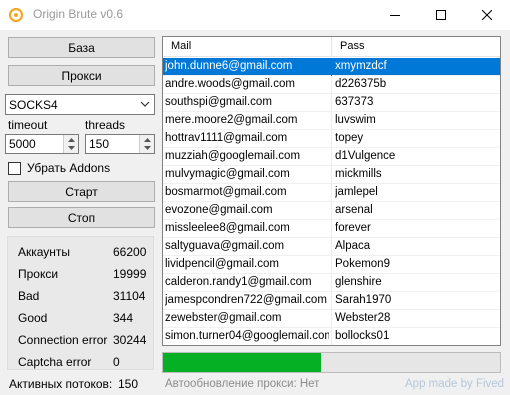  I want to click on stat-label: Прокси, so click(38, 274).